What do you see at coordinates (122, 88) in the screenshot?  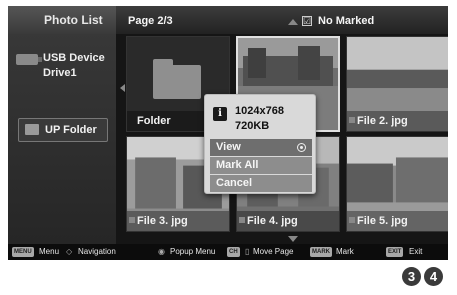 I see `left-arrow-icon` at bounding box center [122, 88].